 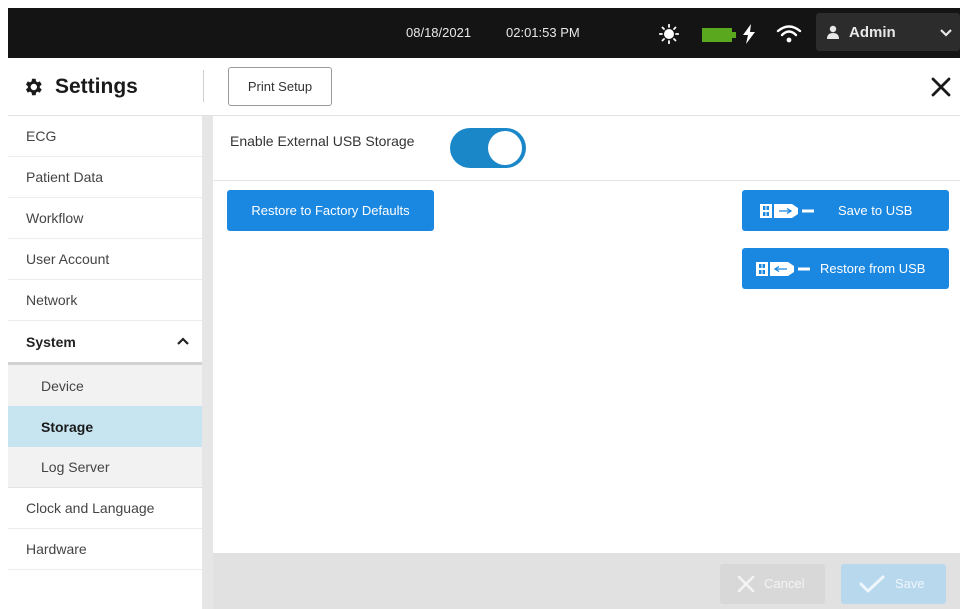 What do you see at coordinates (873, 268) in the screenshot?
I see `restore-from-usb-label: Restore from USB` at bounding box center [873, 268].